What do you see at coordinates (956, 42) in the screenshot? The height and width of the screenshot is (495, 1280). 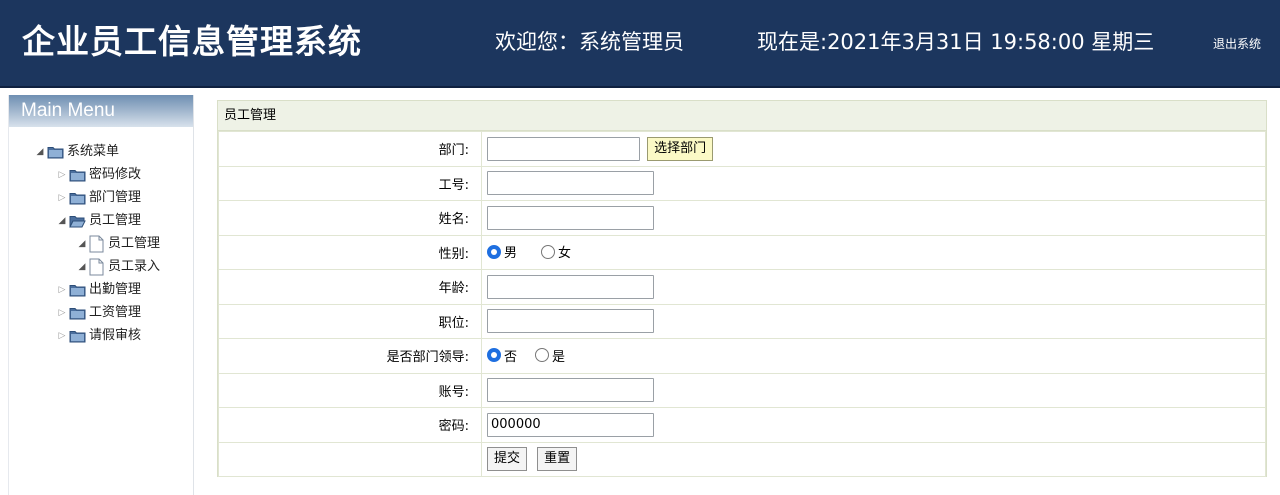 I see `current-datetime: 现在是:2021年3月31日 19:58:00 星期三` at bounding box center [956, 42].